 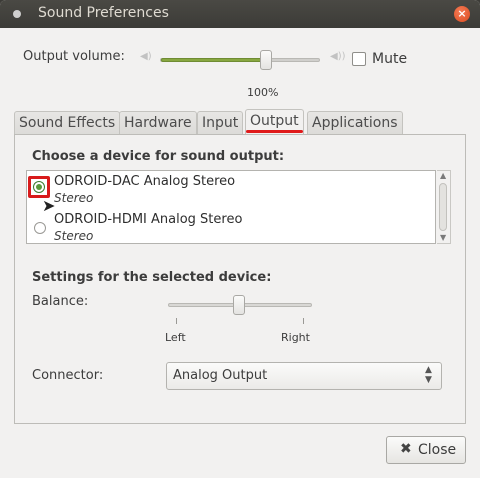 What do you see at coordinates (220, 123) in the screenshot?
I see `tab-input: Input` at bounding box center [220, 123].